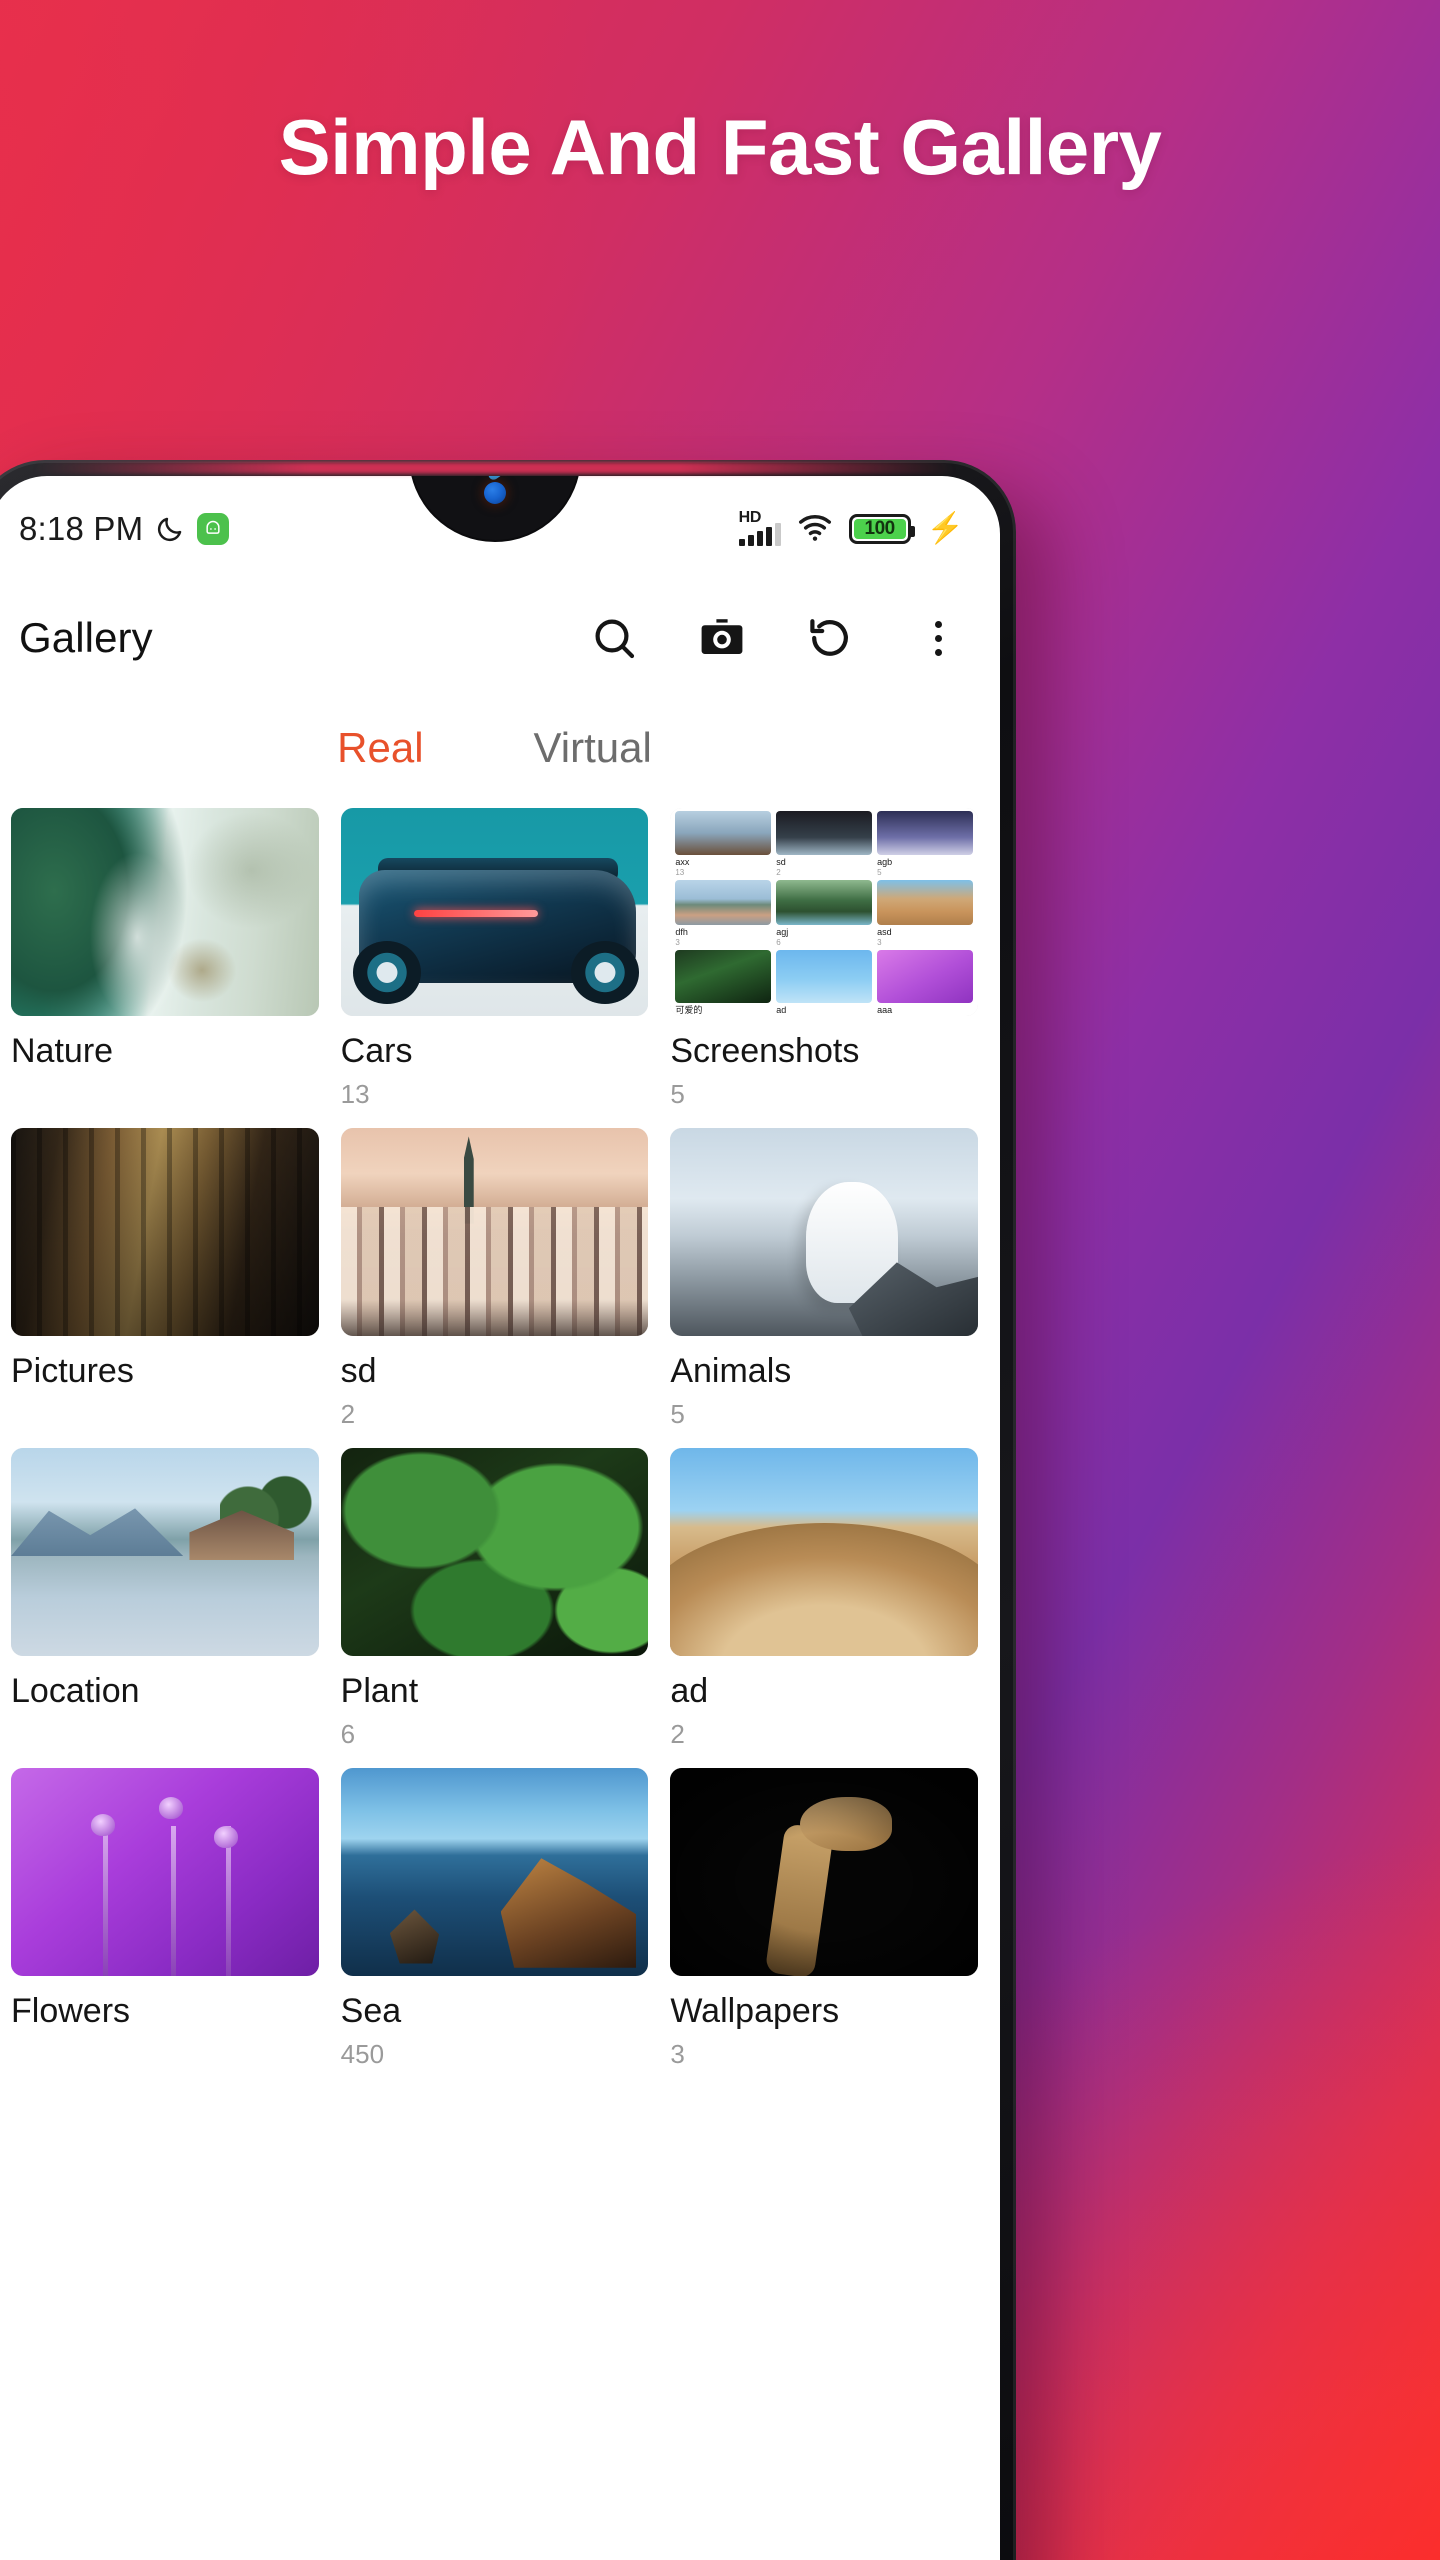 Image resolution: width=1440 pixels, height=2560 pixels. What do you see at coordinates (782, 931) in the screenshot?
I see `nested-album-name: agj` at bounding box center [782, 931].